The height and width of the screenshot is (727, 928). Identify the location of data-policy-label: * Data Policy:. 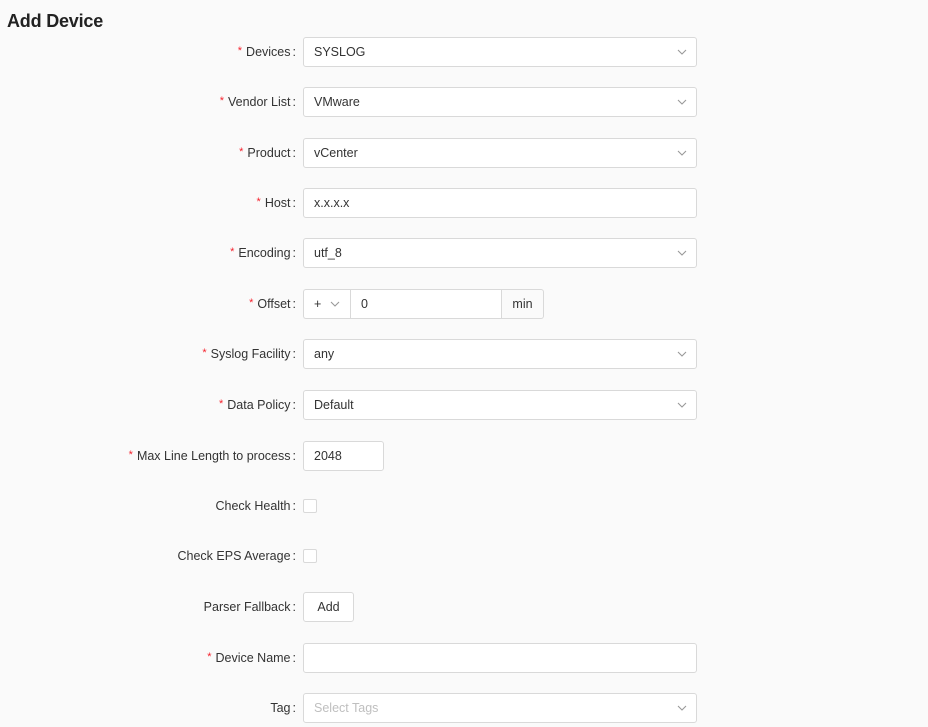
(257, 405).